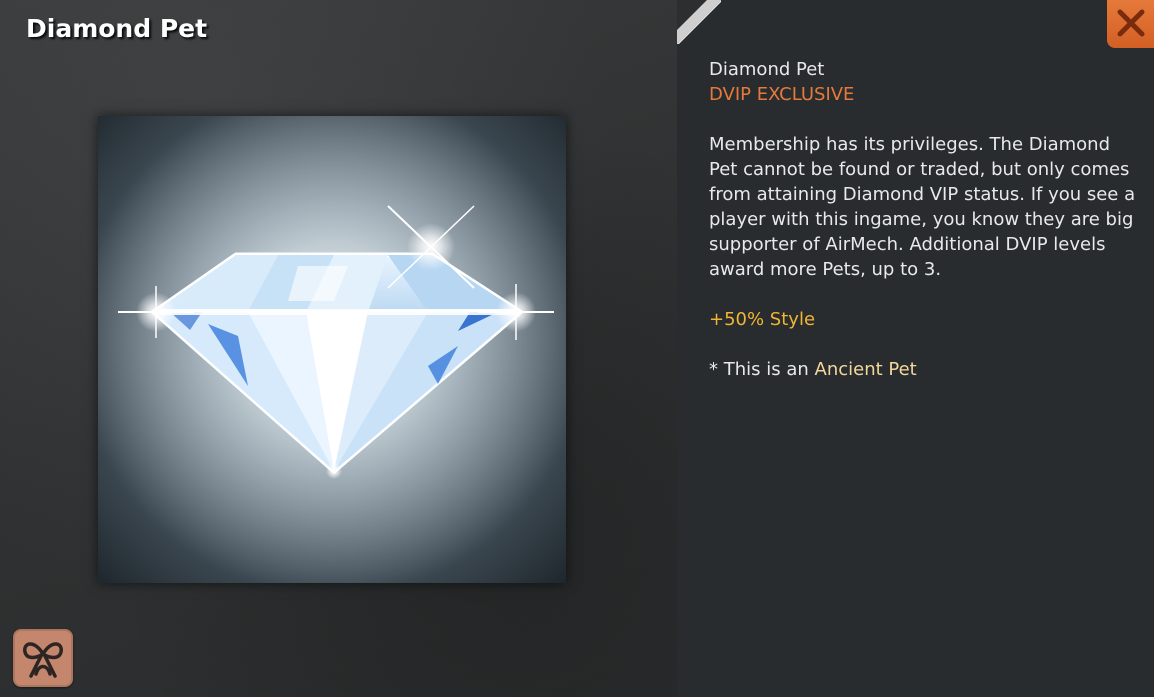 The width and height of the screenshot is (1154, 697). I want to click on tier-value: Ancient Pet, so click(865, 369).